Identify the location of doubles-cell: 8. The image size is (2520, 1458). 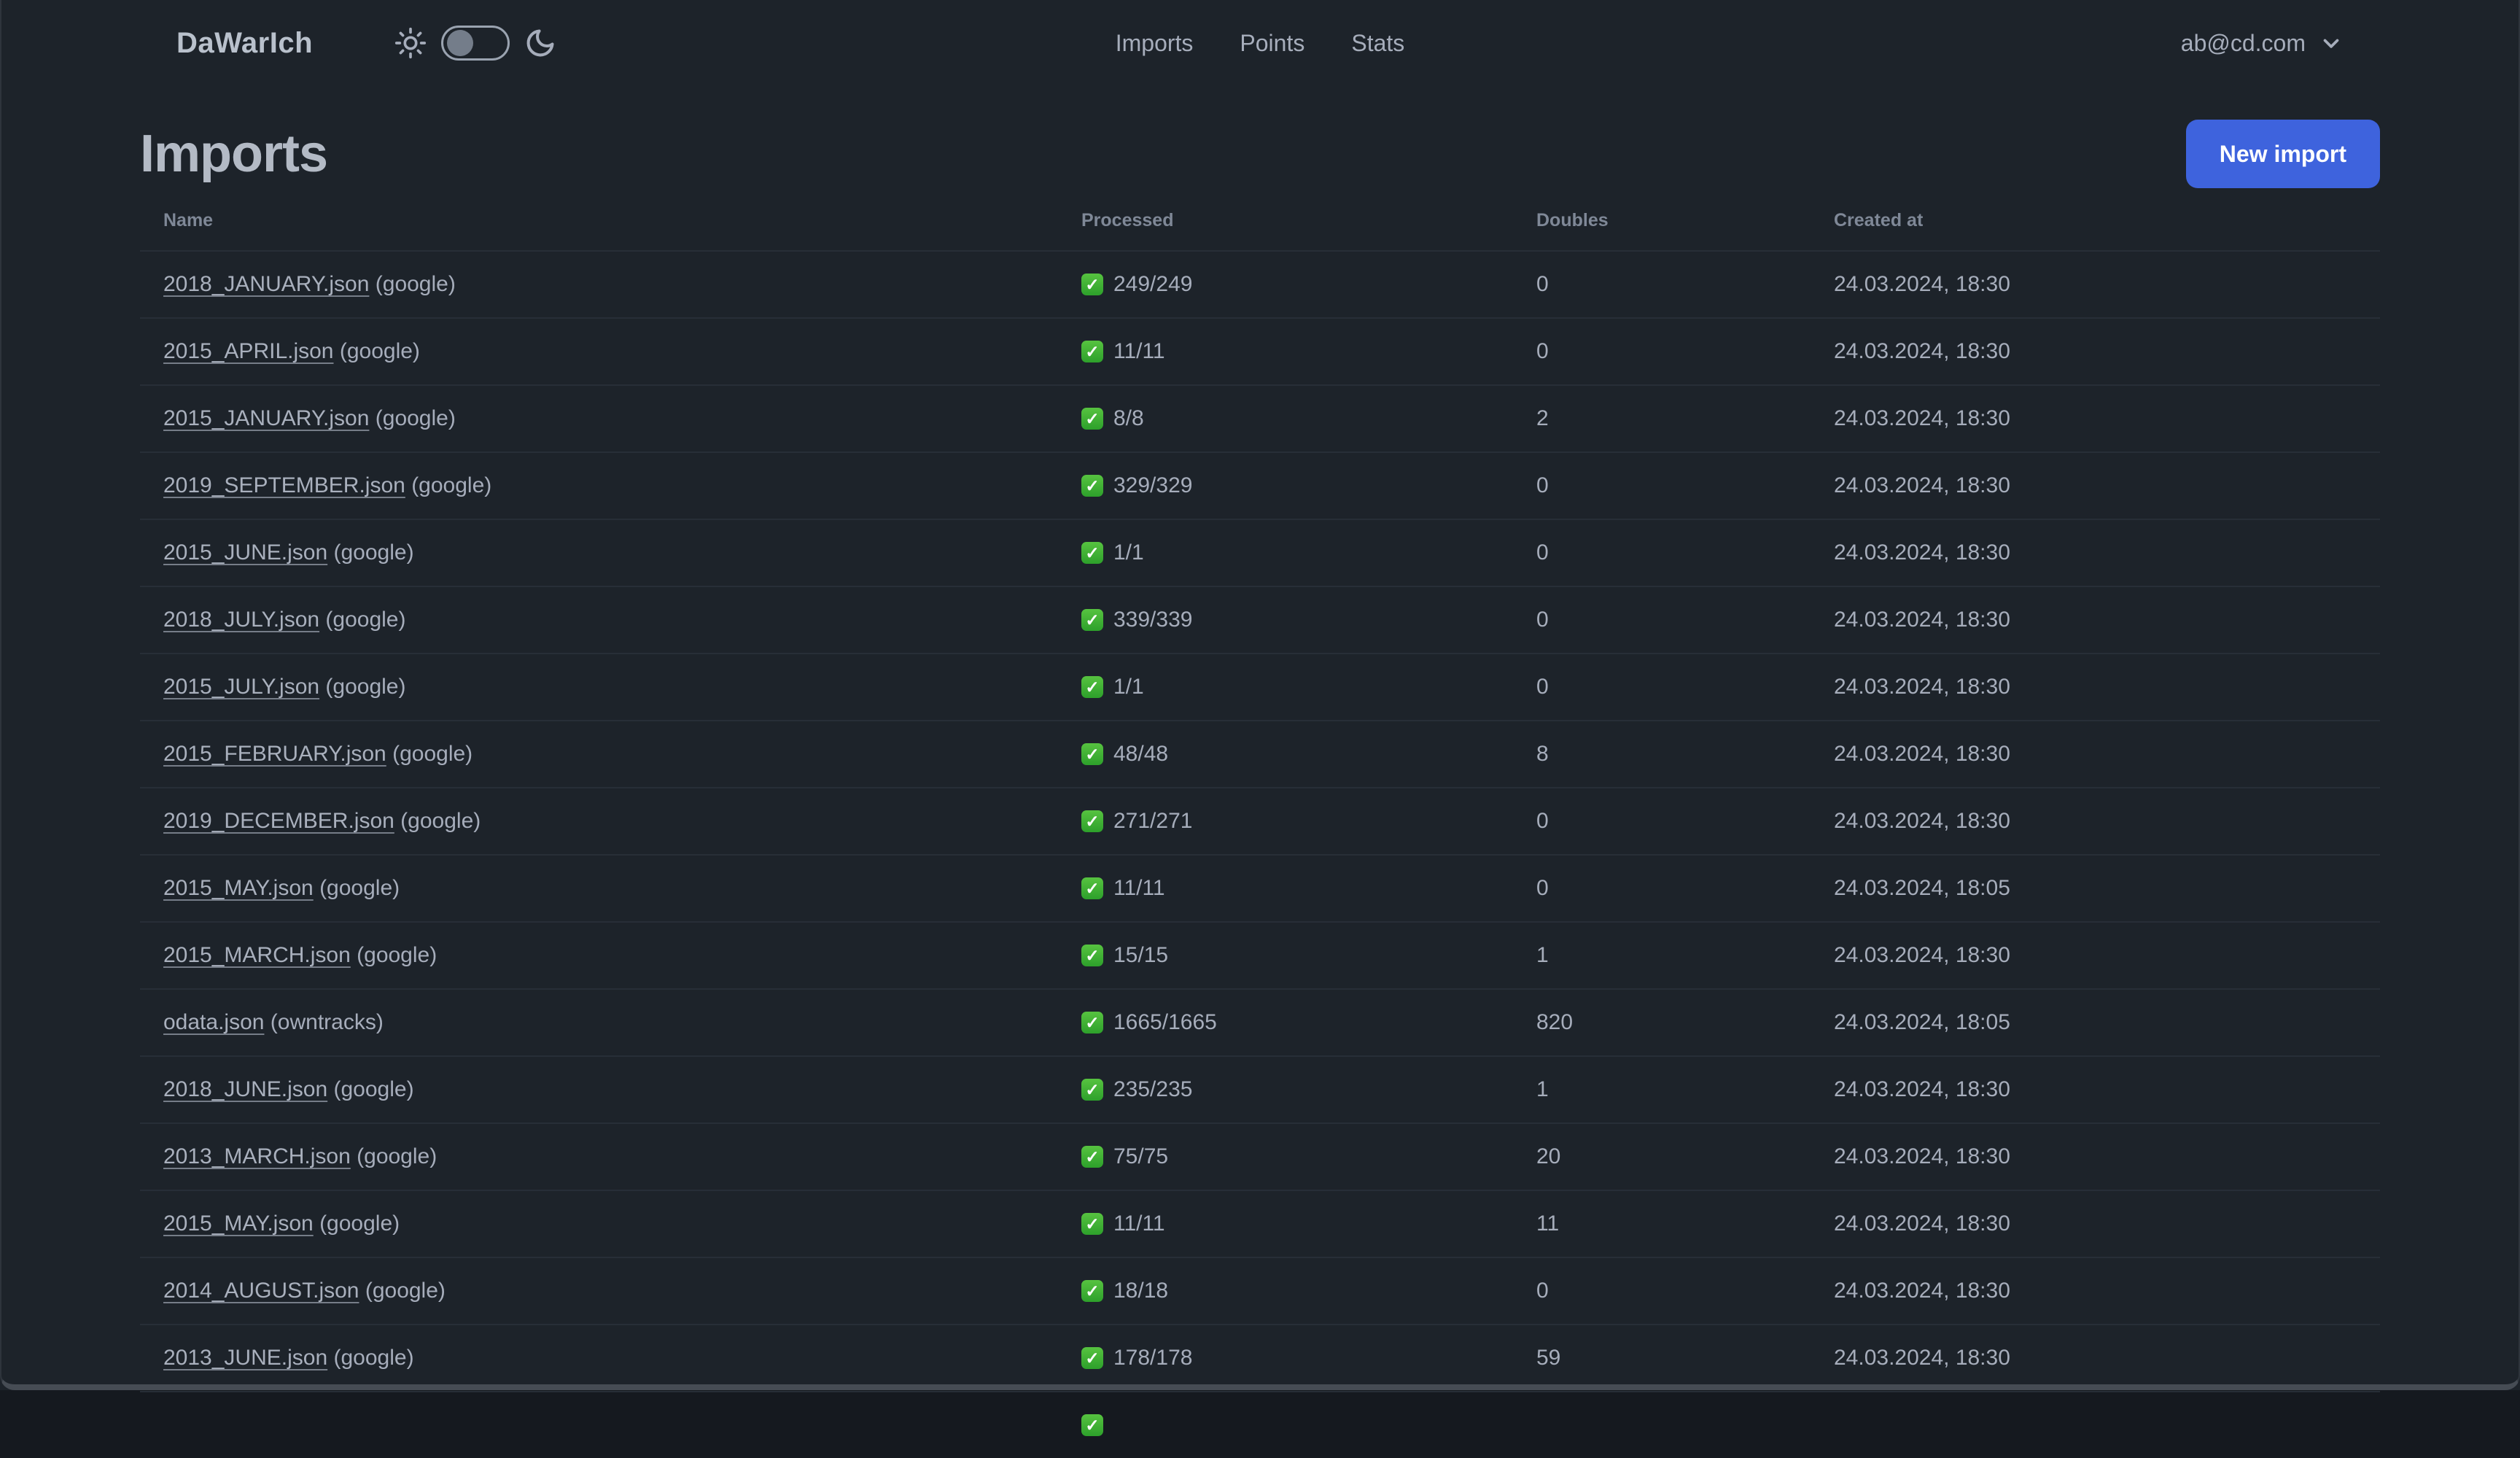
(1662, 754).